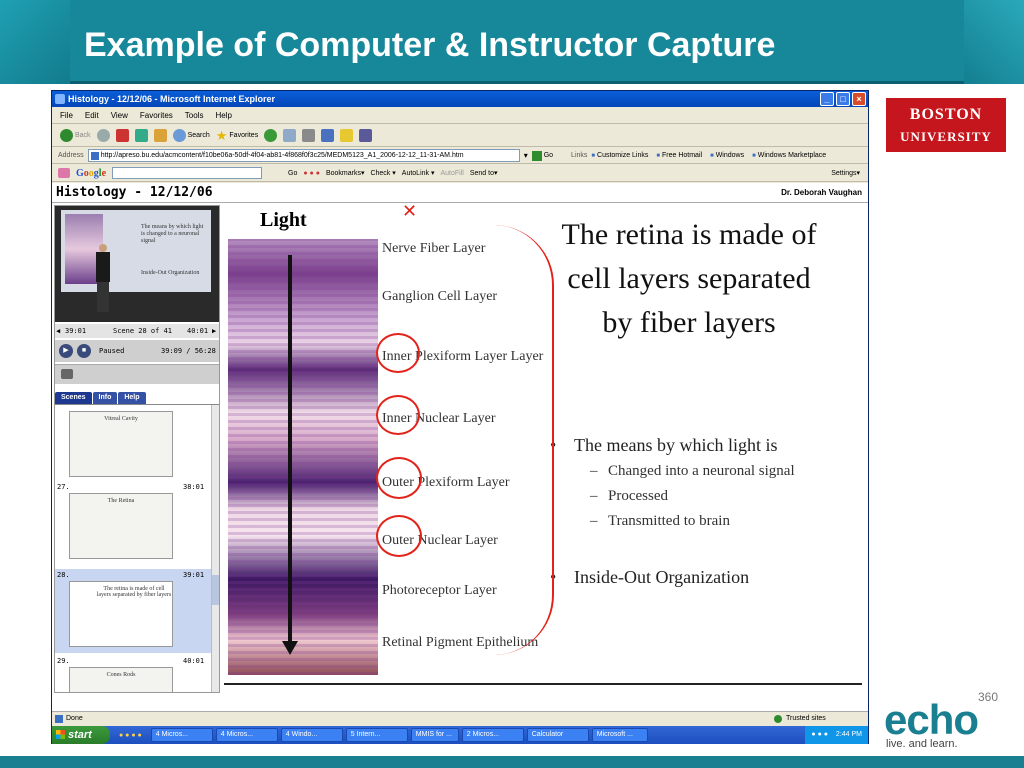 The image size is (1024, 768). Describe the element at coordinates (121, 526) in the screenshot. I see `scene-thumbnail: The Retina` at that location.